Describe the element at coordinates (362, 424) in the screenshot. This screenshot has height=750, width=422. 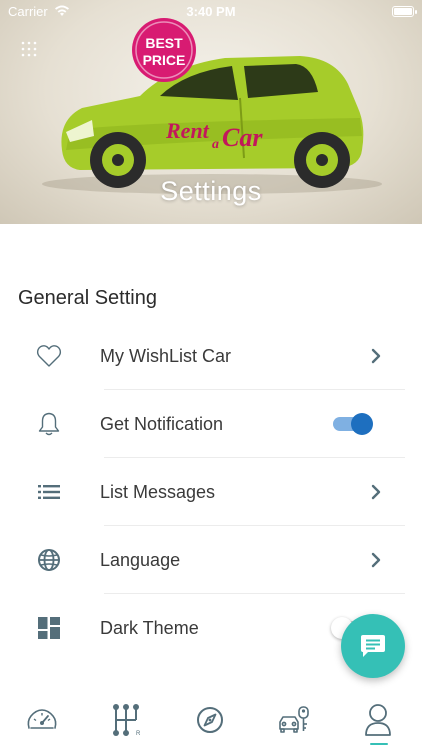
I see `toggle-knob` at that location.